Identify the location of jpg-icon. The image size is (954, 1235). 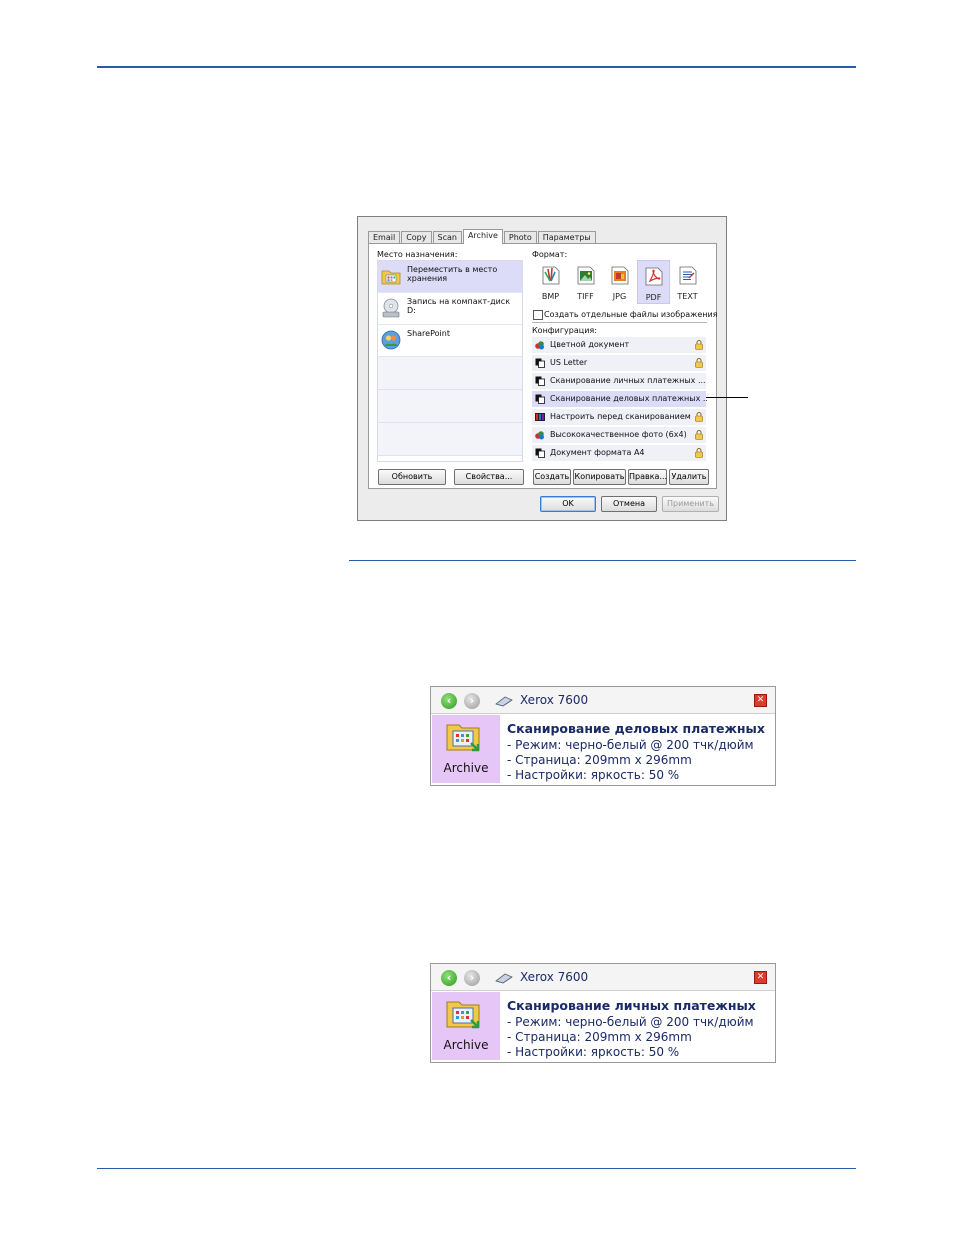
(619, 275).